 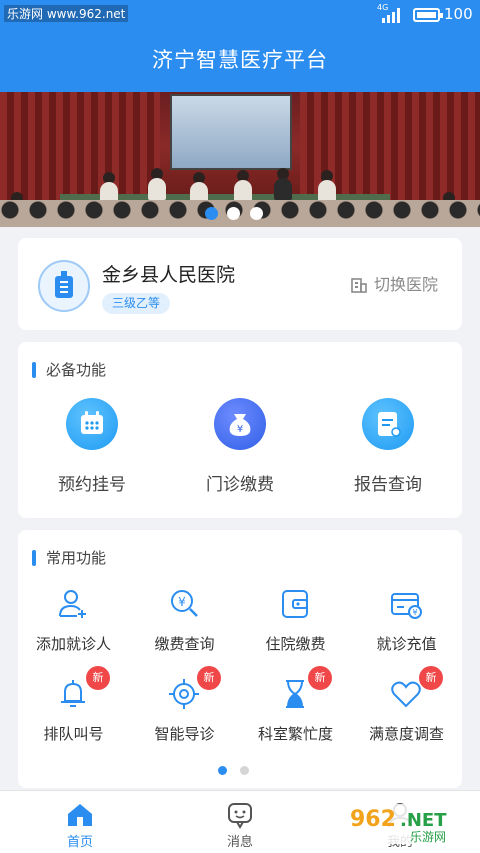 What do you see at coordinates (295, 644) in the screenshot?
I see `inpatient-payment-label: 住院缴费` at bounding box center [295, 644].